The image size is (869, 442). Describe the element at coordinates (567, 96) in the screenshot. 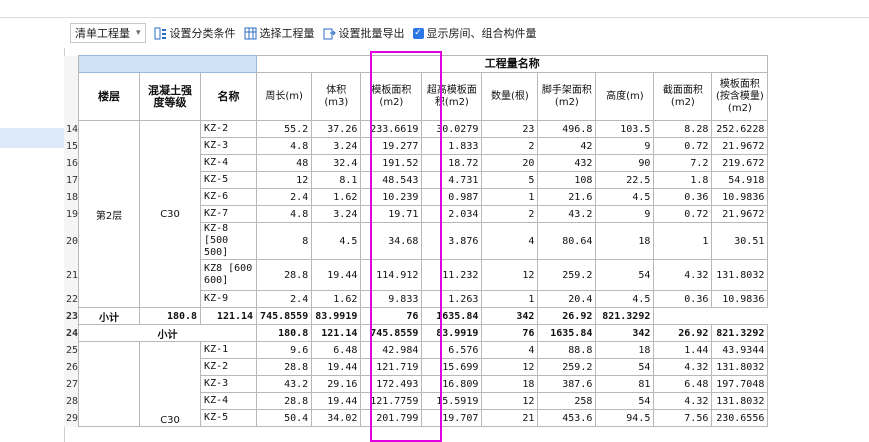

I see `col-scaffold-area: 脚手架面积(m2)` at that location.